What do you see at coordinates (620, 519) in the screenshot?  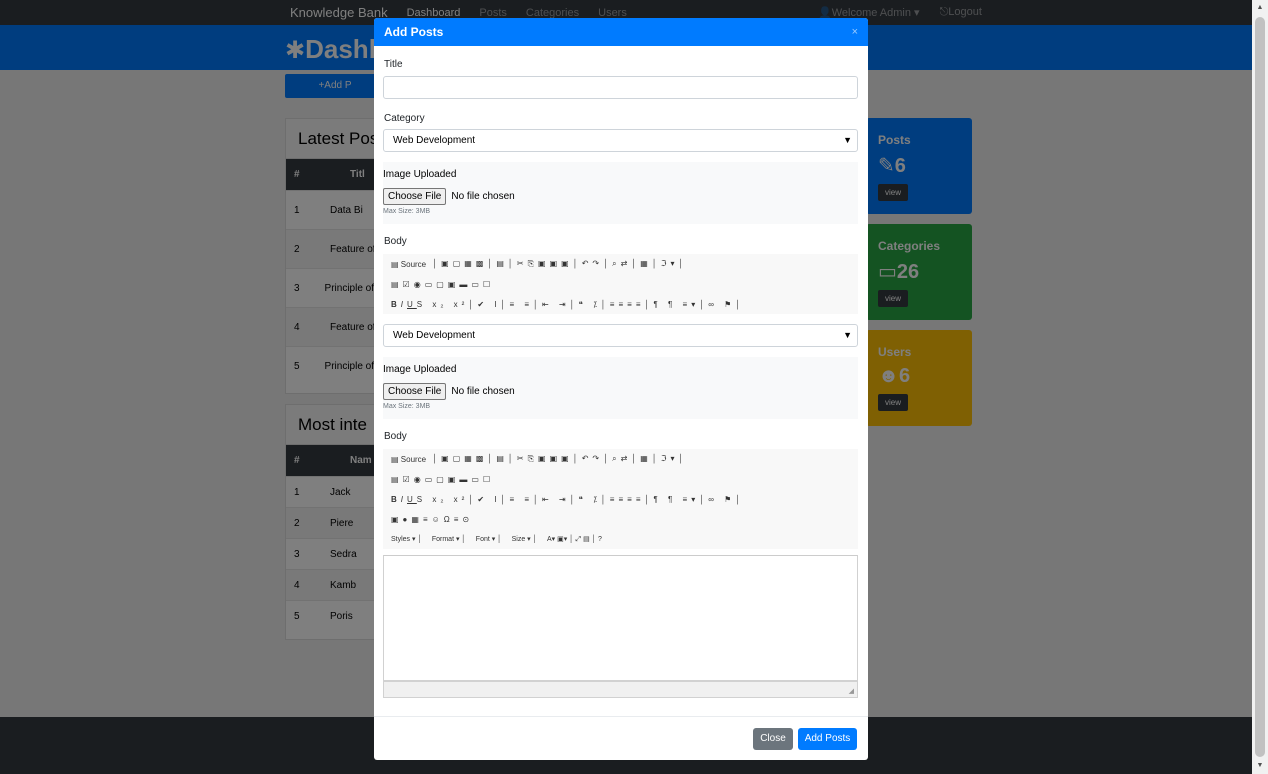 I see `toolbar-icons-row4: ▣●▦≡☺Ω≡⊙` at bounding box center [620, 519].